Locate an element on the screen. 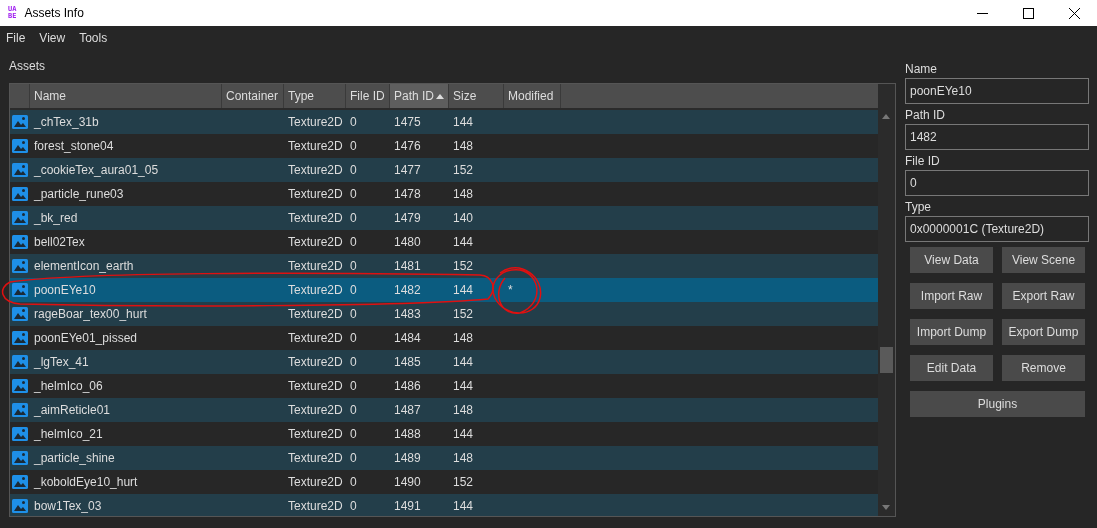 This screenshot has height=528, width=1097. table-cell: 1485 is located at coordinates (407, 362).